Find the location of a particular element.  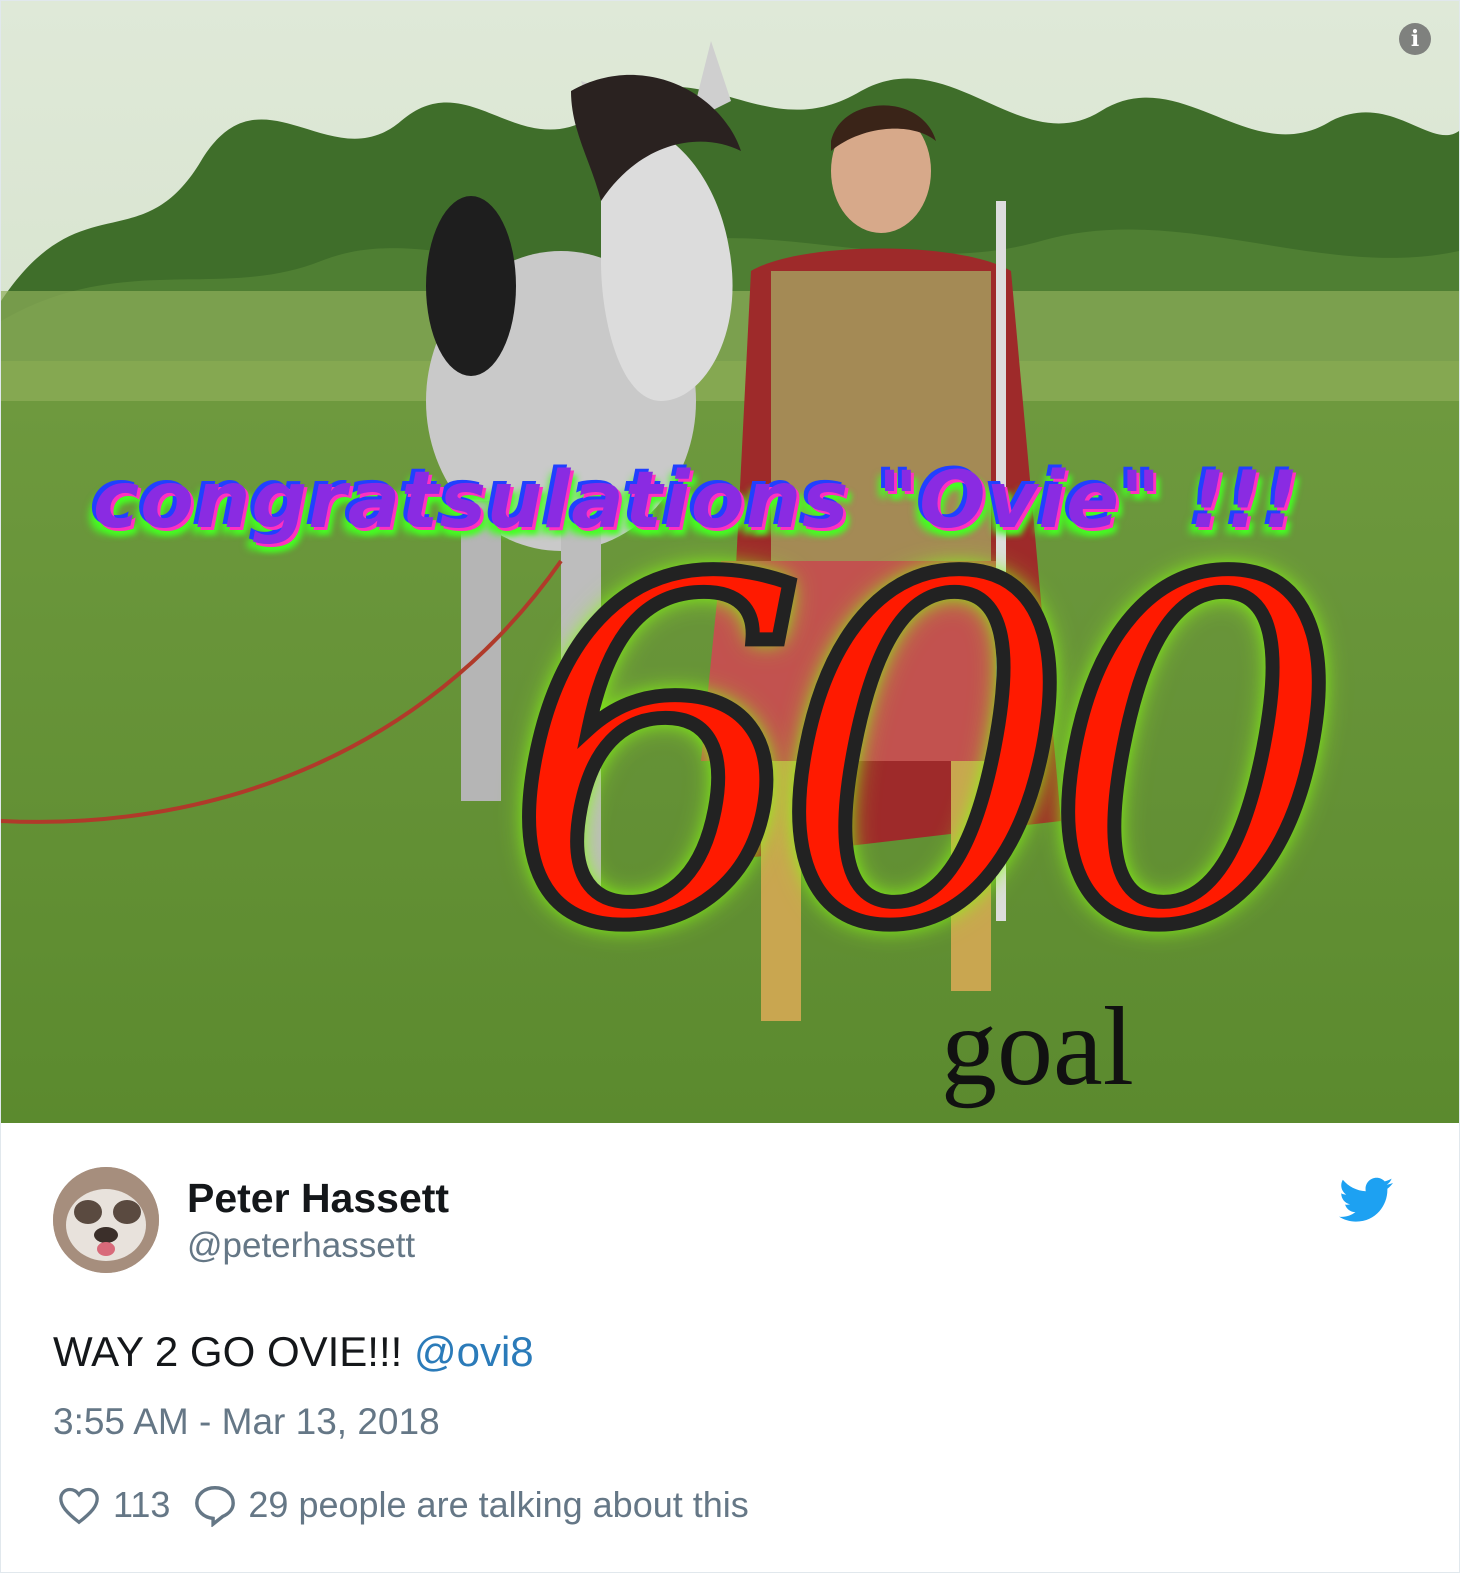

author-handle: @peterhassett is located at coordinates (318, 1246).